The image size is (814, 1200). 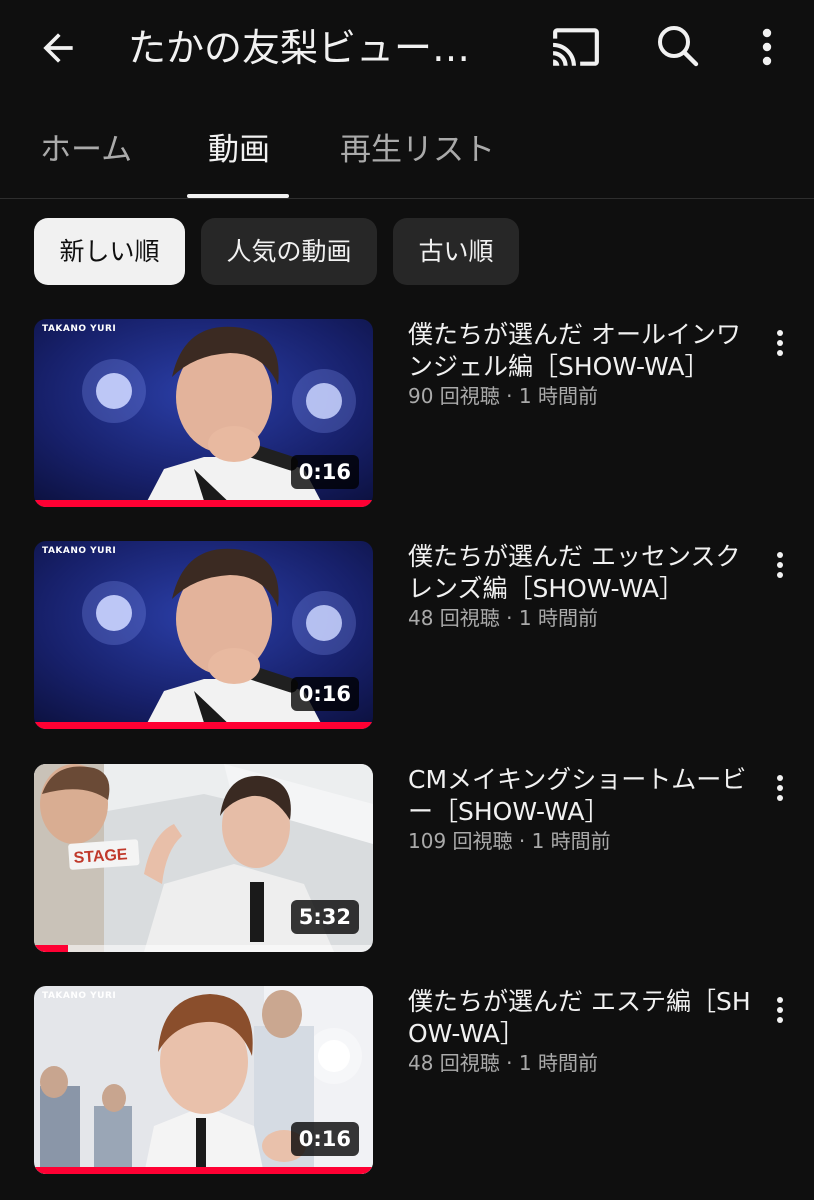 I want to click on channel-tabs: ホーム 動画 再生リスト, so click(x=407, y=154).